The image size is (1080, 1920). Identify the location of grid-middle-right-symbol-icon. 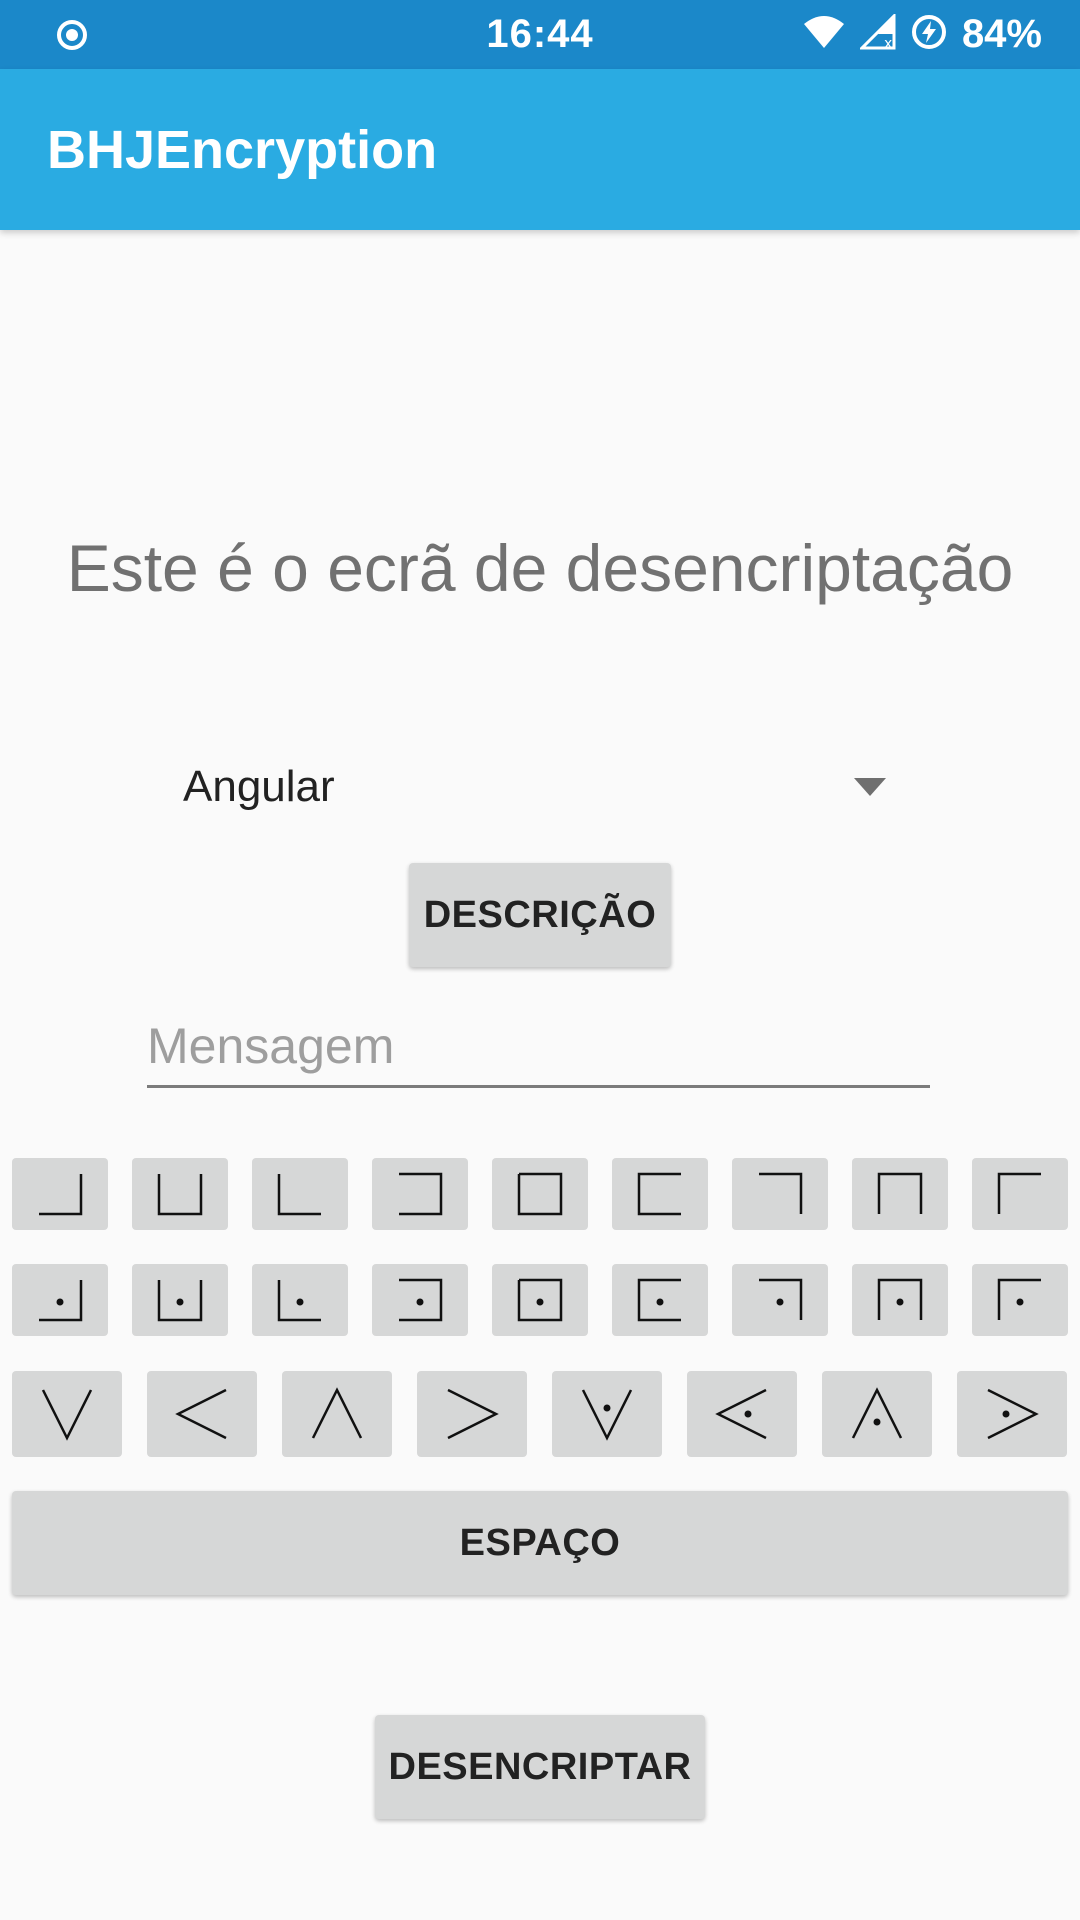
(421, 1194).